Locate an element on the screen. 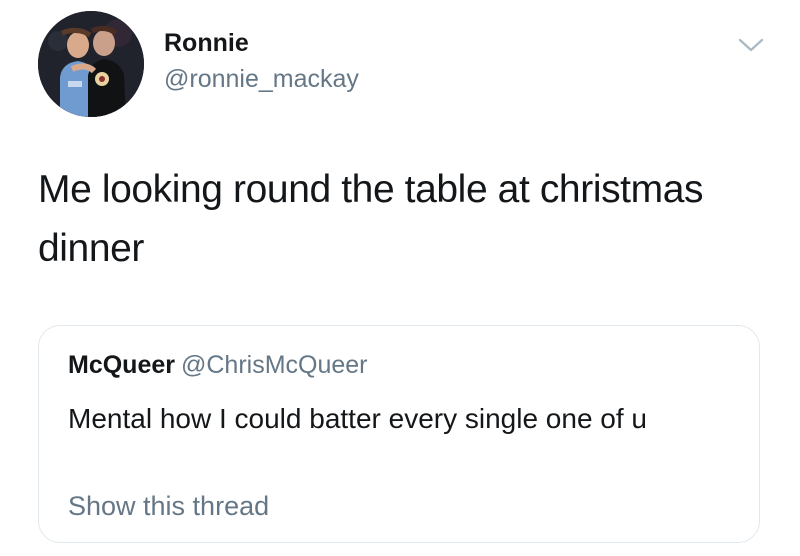 The height and width of the screenshot is (556, 800). quoted-author-handle: @ChrisMcQueer is located at coordinates (274, 365).